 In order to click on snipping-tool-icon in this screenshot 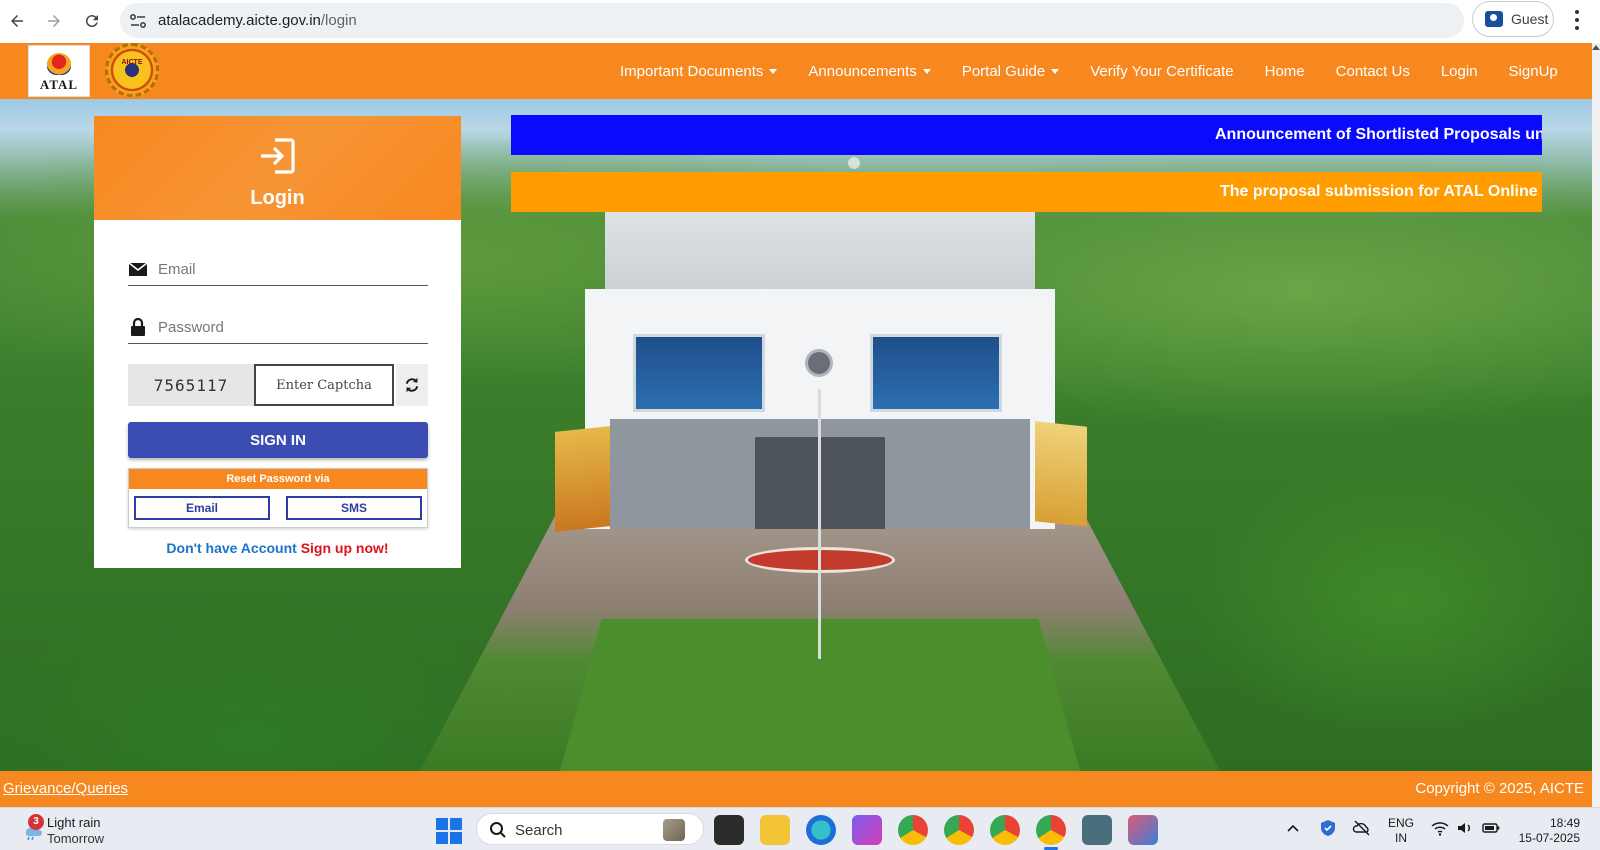, I will do `click(1143, 830)`.